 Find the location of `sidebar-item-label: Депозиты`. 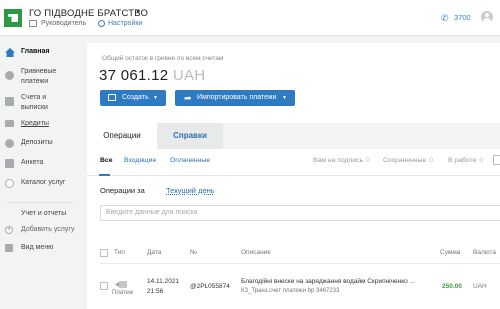

sidebar-item-label: Депозиты is located at coordinates (37, 142).